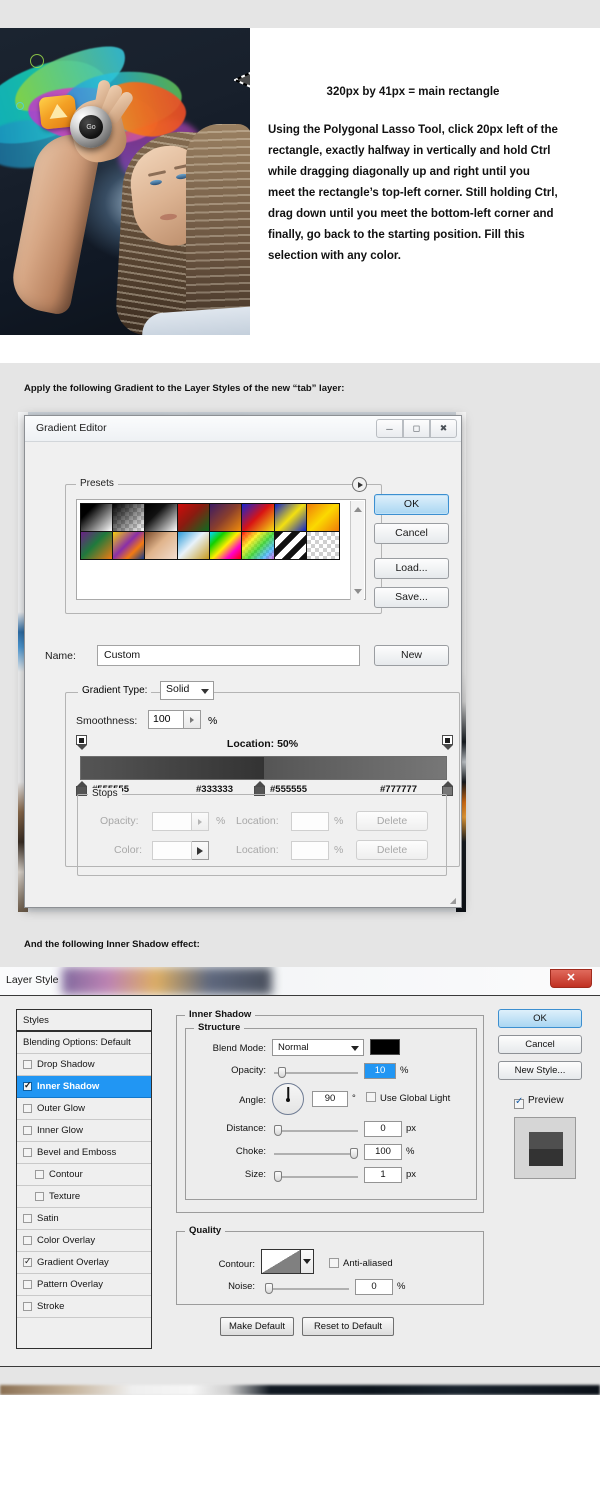  Describe the element at coordinates (307, 1261) in the screenshot. I see `contour-dropdown-icon` at that location.